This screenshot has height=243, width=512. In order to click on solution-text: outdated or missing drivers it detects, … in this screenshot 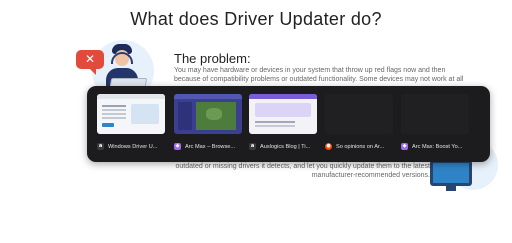, I will do `click(280, 171)`.